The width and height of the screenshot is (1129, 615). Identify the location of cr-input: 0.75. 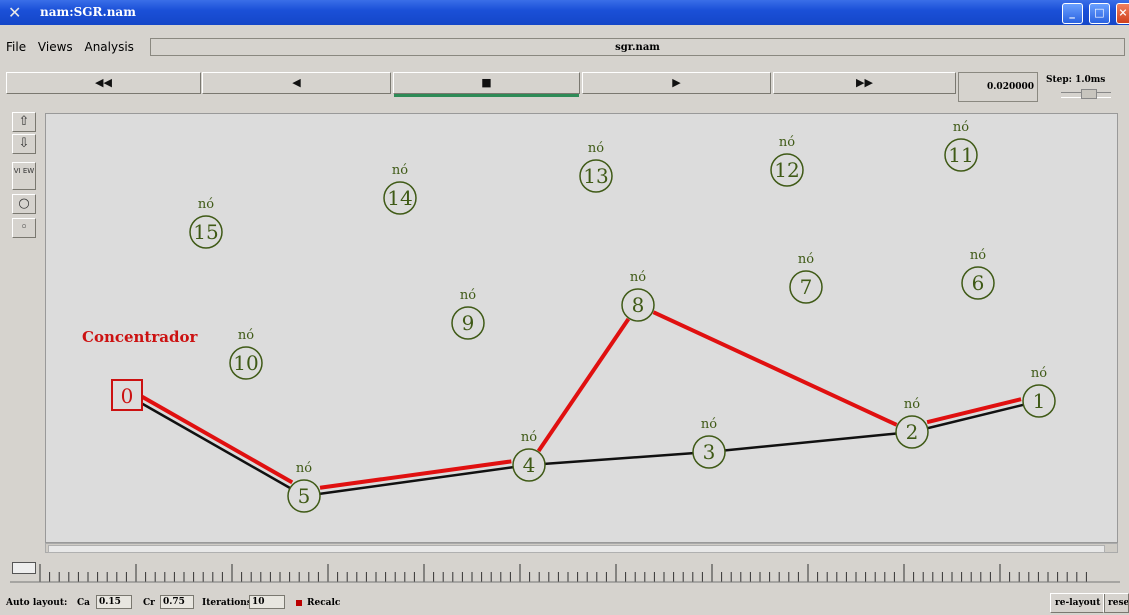
(177, 602).